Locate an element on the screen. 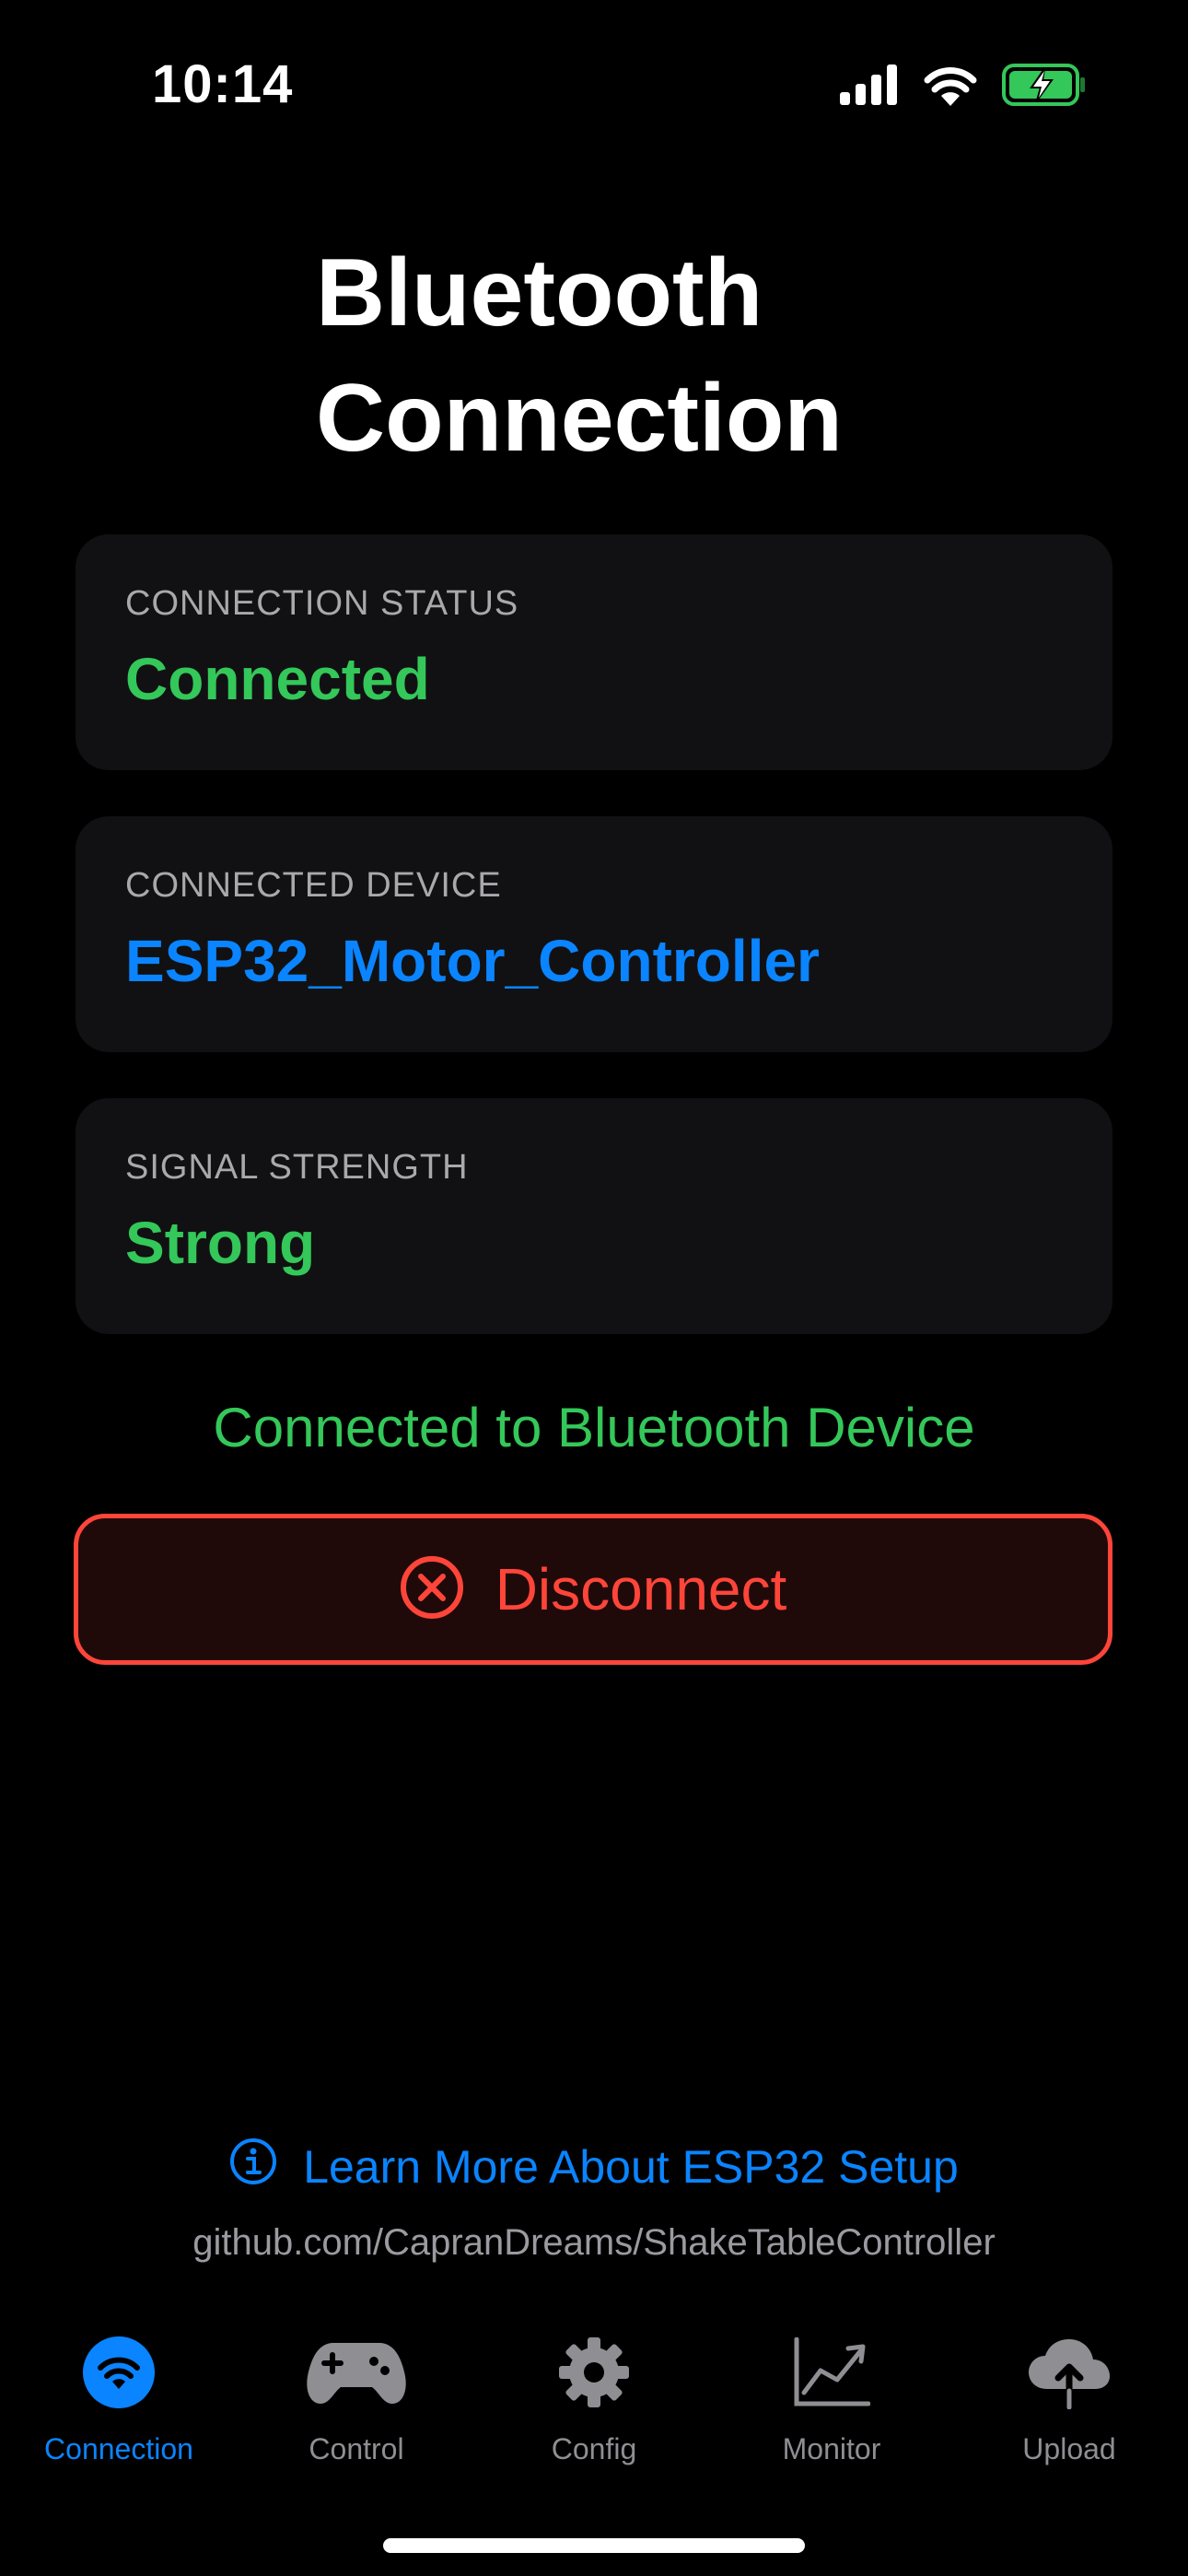  battery-charging-icon is located at coordinates (1044, 87).